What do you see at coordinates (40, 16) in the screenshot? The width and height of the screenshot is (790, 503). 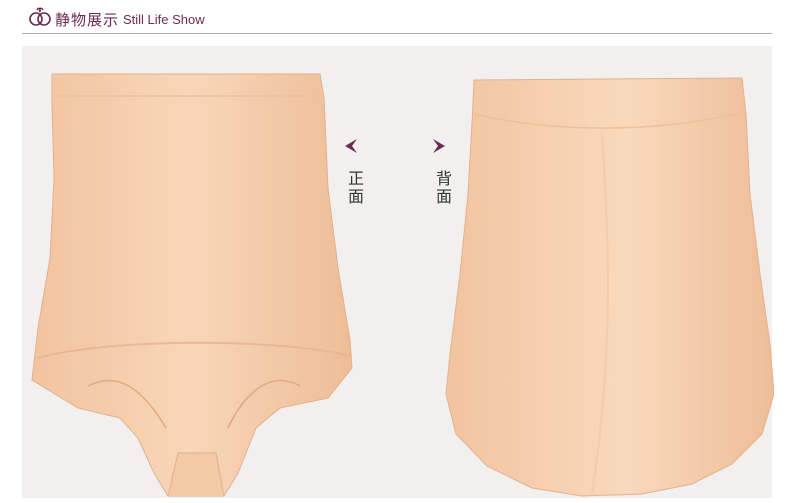 I see `flower-logo-icon` at bounding box center [40, 16].